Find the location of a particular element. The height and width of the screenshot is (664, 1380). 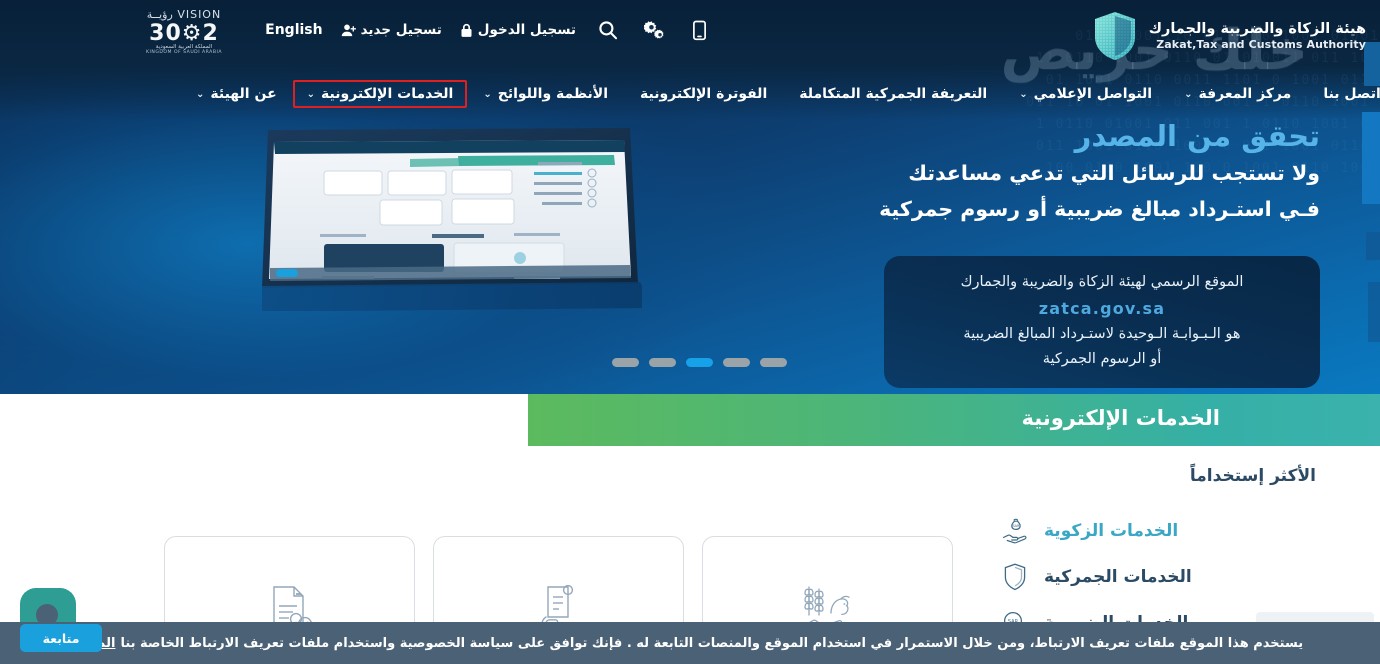

most-used-header: الأكثر إستخداماً is located at coordinates (1252, 476).